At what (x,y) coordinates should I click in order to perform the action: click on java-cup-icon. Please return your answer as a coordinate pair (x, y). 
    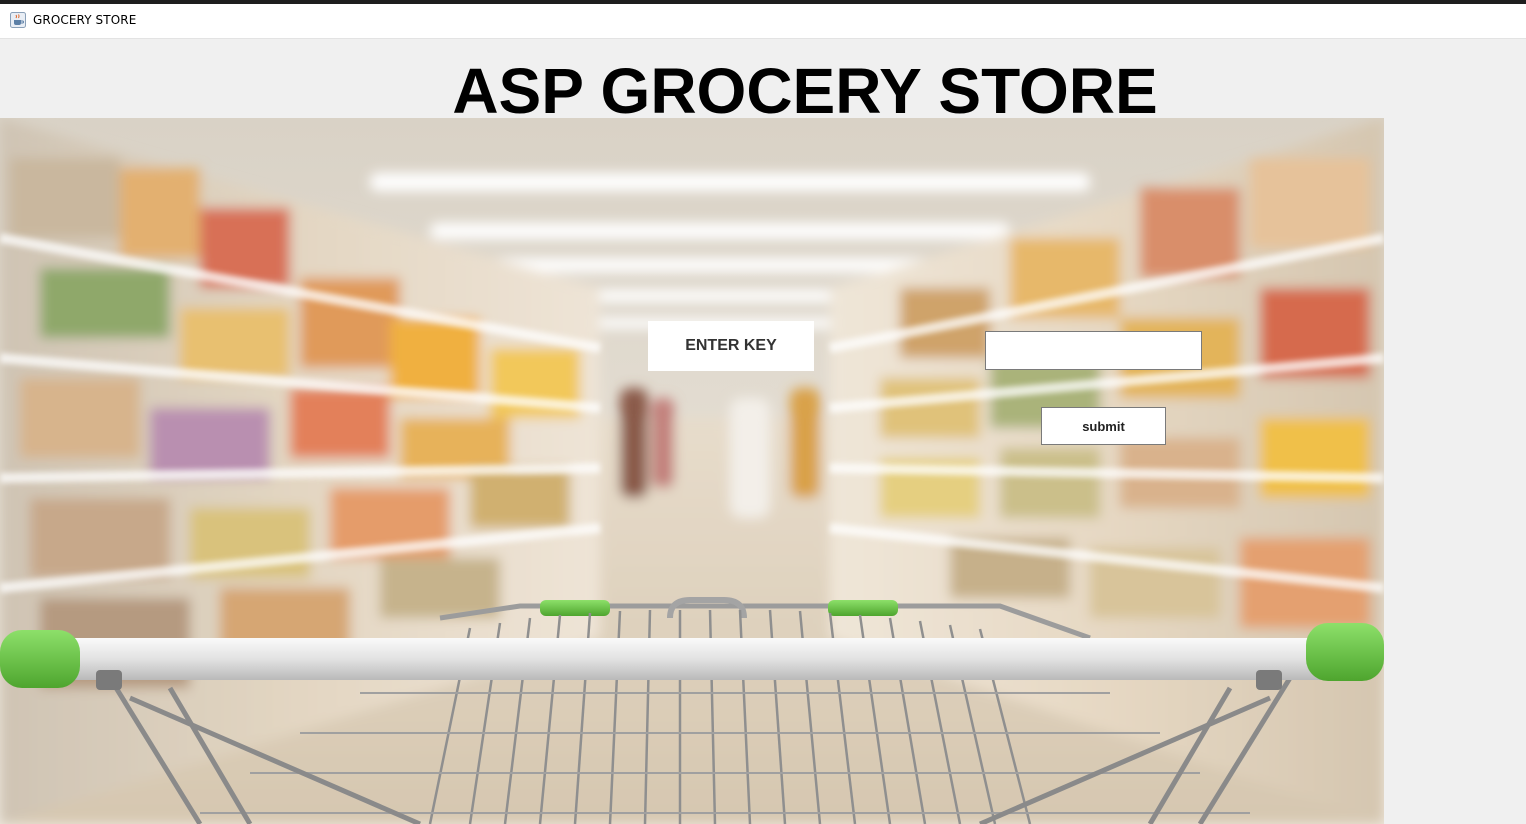
    Looking at the image, I should click on (18, 20).